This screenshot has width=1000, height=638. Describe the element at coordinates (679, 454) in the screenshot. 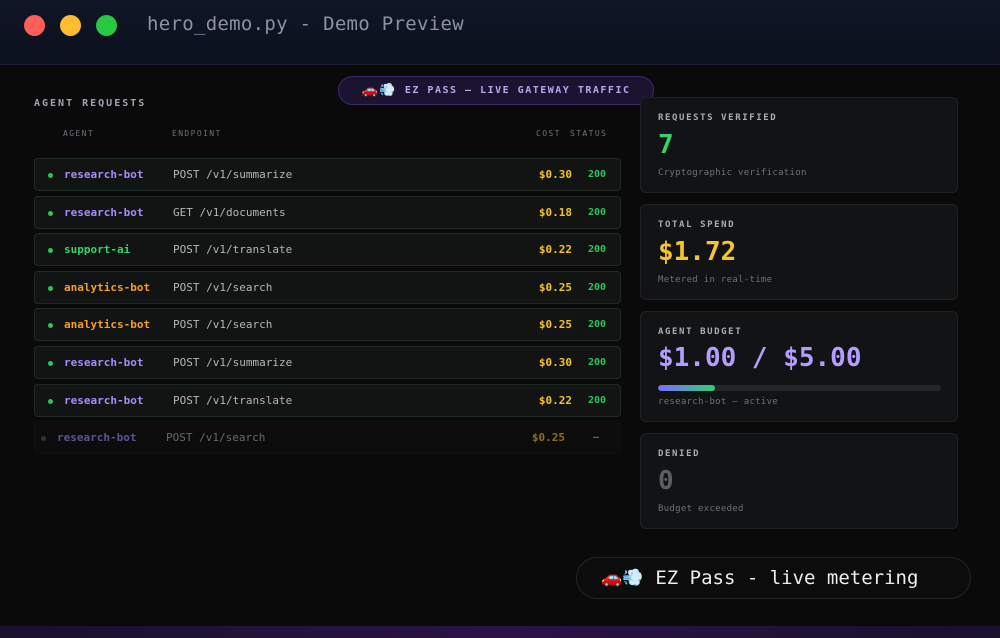

I see `card-label: DENIED` at that location.